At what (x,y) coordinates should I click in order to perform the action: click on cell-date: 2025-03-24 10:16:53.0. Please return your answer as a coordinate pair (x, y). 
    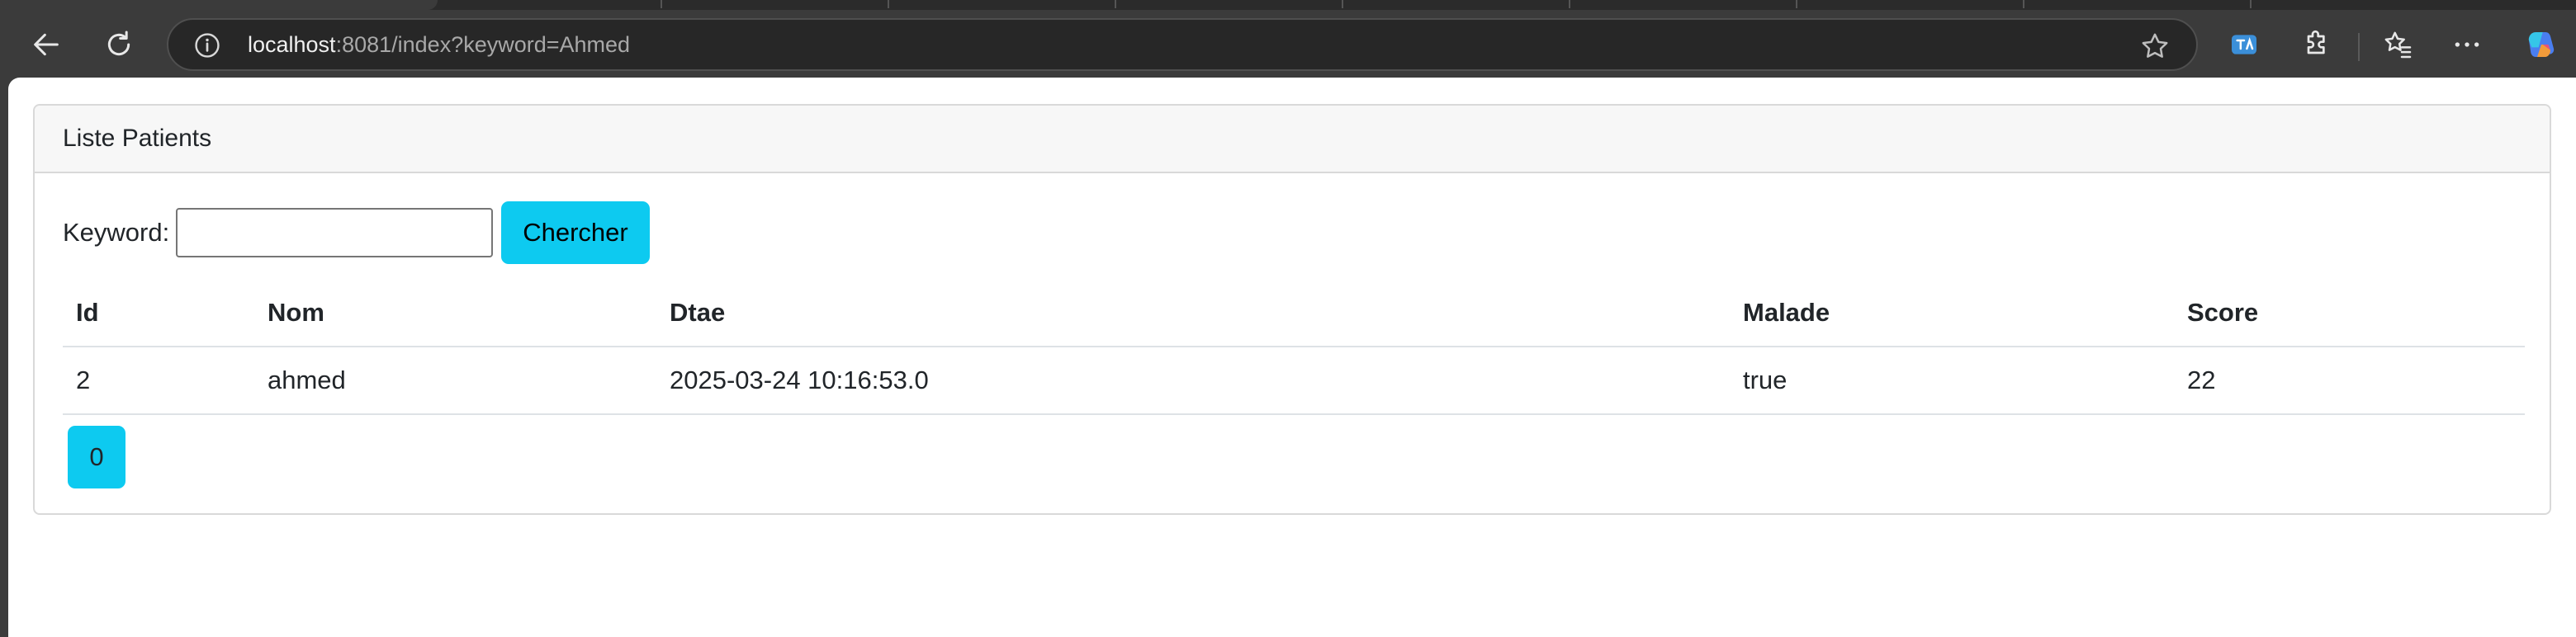
    Looking at the image, I should click on (1193, 381).